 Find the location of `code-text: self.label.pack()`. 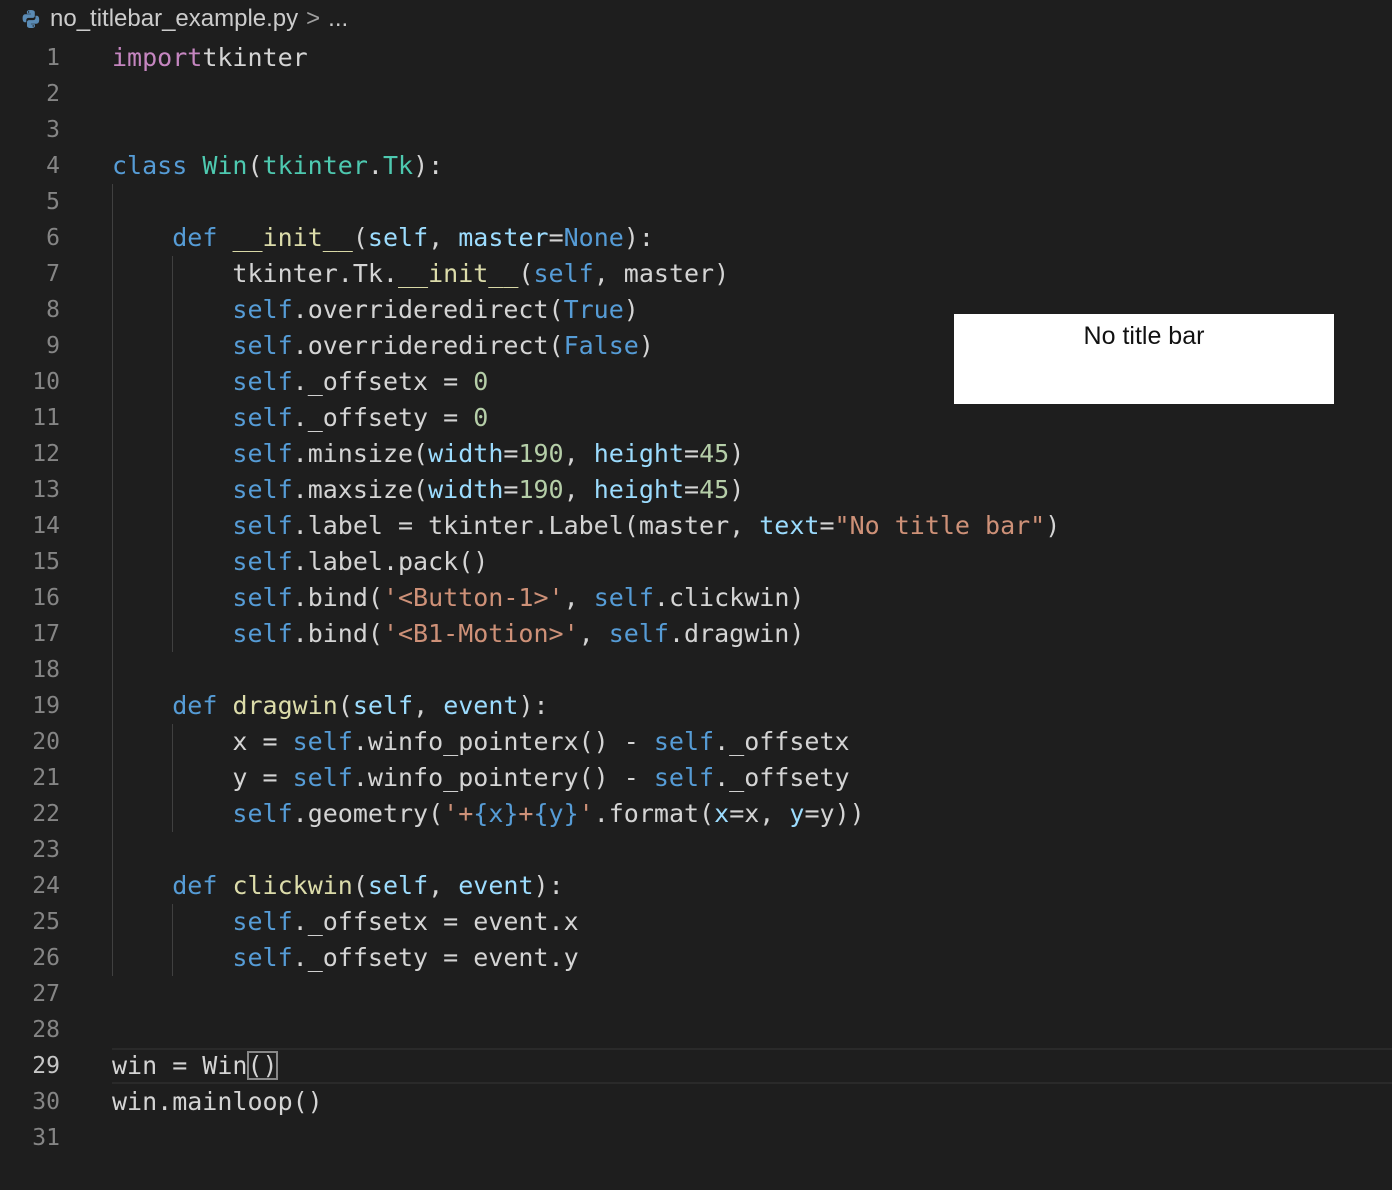

code-text: self.label.pack() is located at coordinates (300, 562).